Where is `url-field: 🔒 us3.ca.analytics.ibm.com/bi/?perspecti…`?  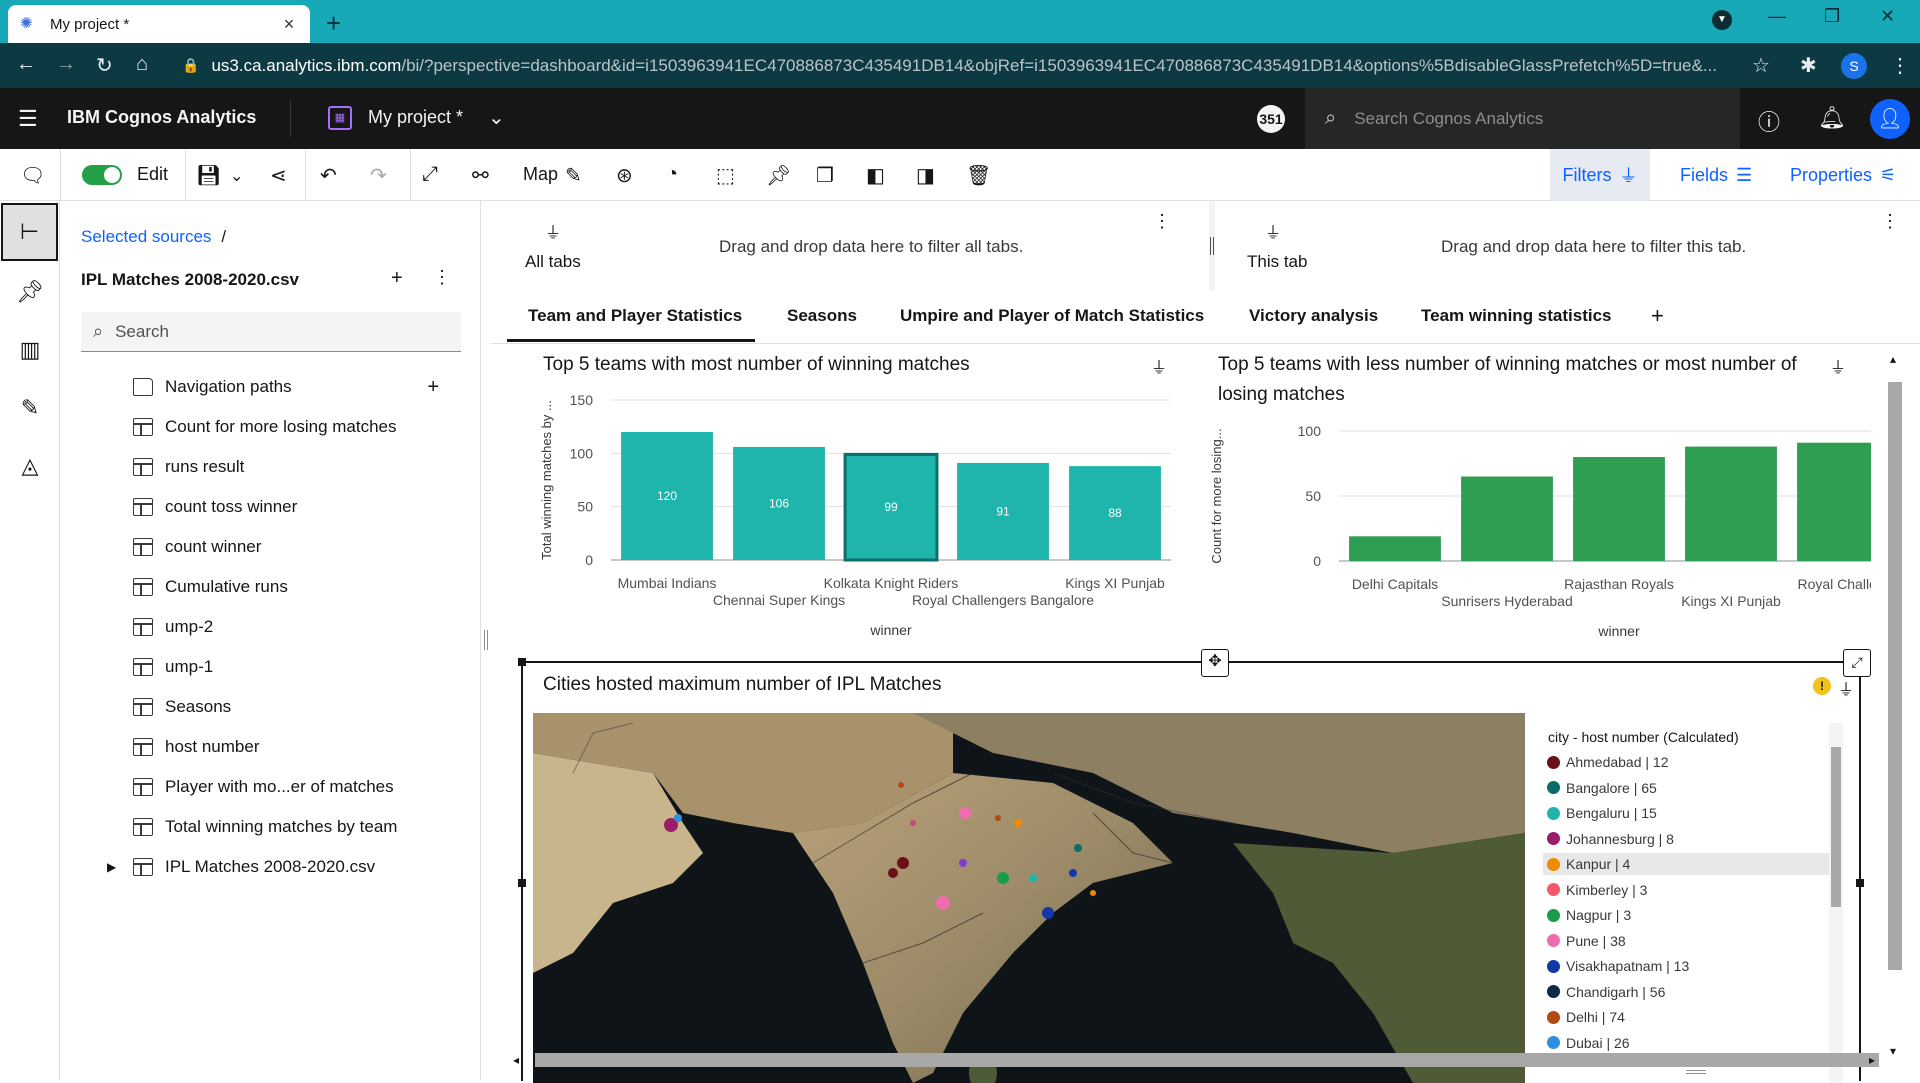
url-field: 🔒 us3.ca.analytics.ibm.com/bi/?perspecti… is located at coordinates (970, 65).